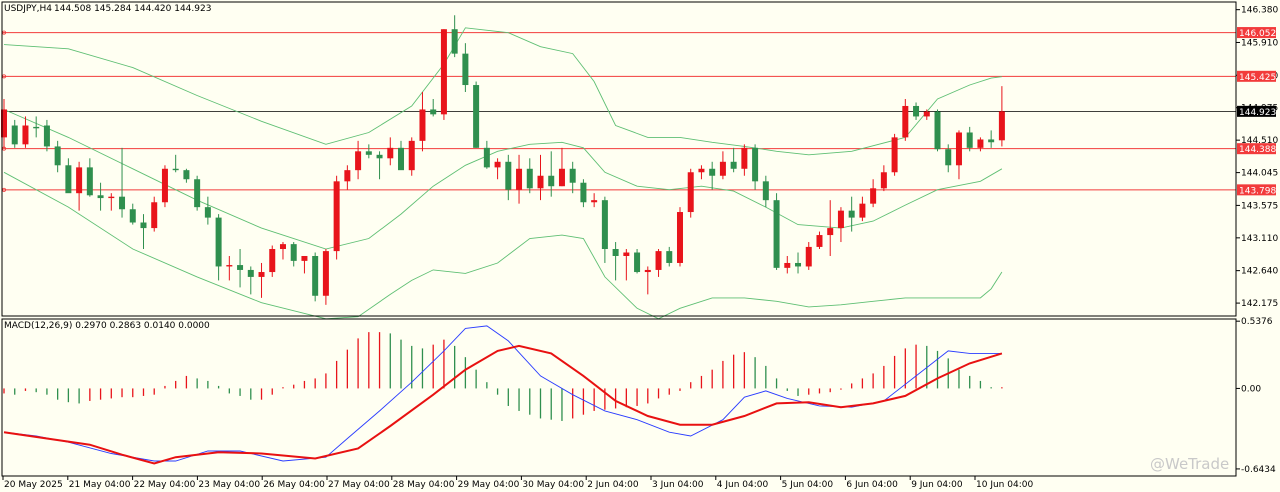 Image resolution: width=1280 pixels, height=492 pixels. Describe the element at coordinates (1251, 389) in the screenshot. I see `macd-y-tick-label: 0.00` at that location.